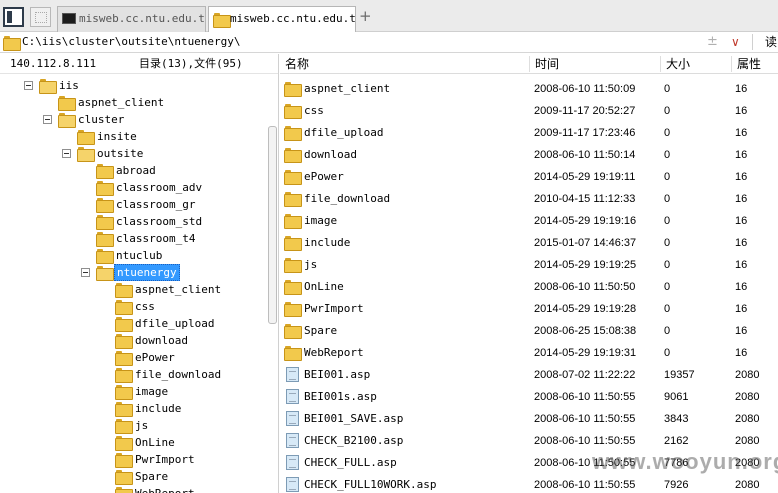  I want to click on tree-item: file_download, so click(134, 374).